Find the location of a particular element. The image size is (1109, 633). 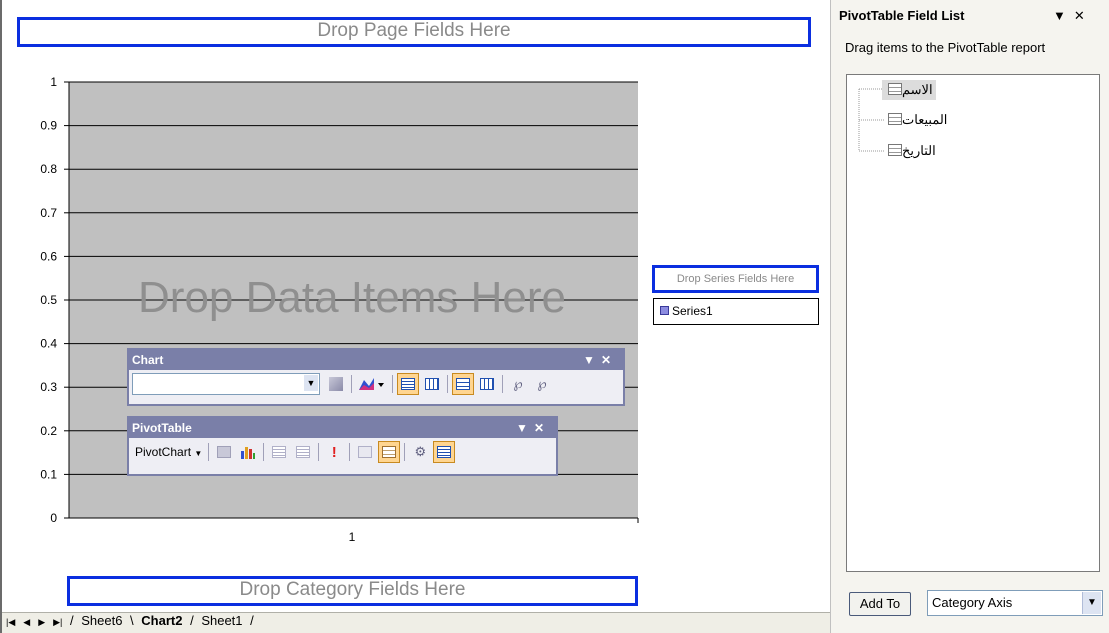

by-column-button is located at coordinates (487, 384).